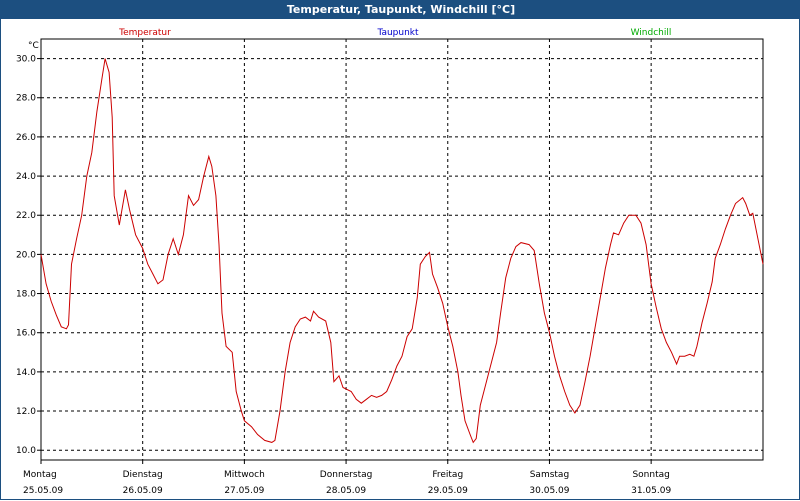 This screenshot has height=501, width=800. I want to click on y-tick-label: 22.0, so click(26, 216).